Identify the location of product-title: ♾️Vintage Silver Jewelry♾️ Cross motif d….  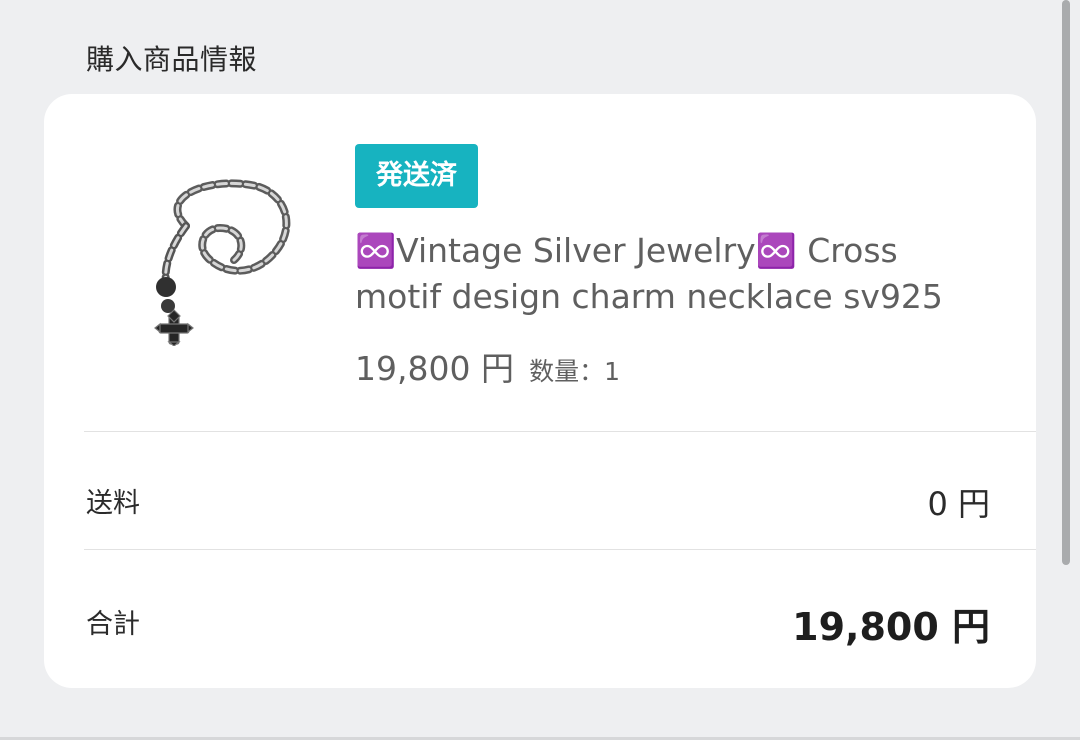
(670, 274).